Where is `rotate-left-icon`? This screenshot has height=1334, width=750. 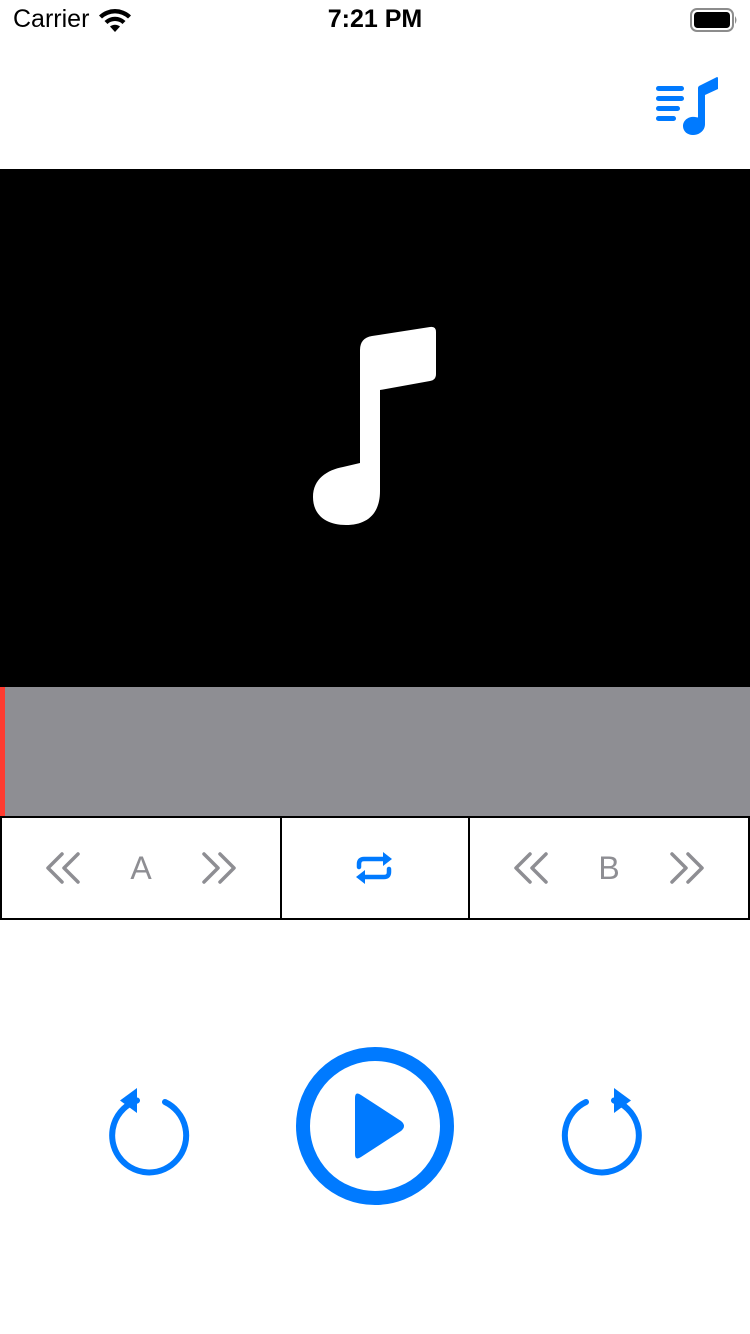 rotate-left-icon is located at coordinates (149, 1132).